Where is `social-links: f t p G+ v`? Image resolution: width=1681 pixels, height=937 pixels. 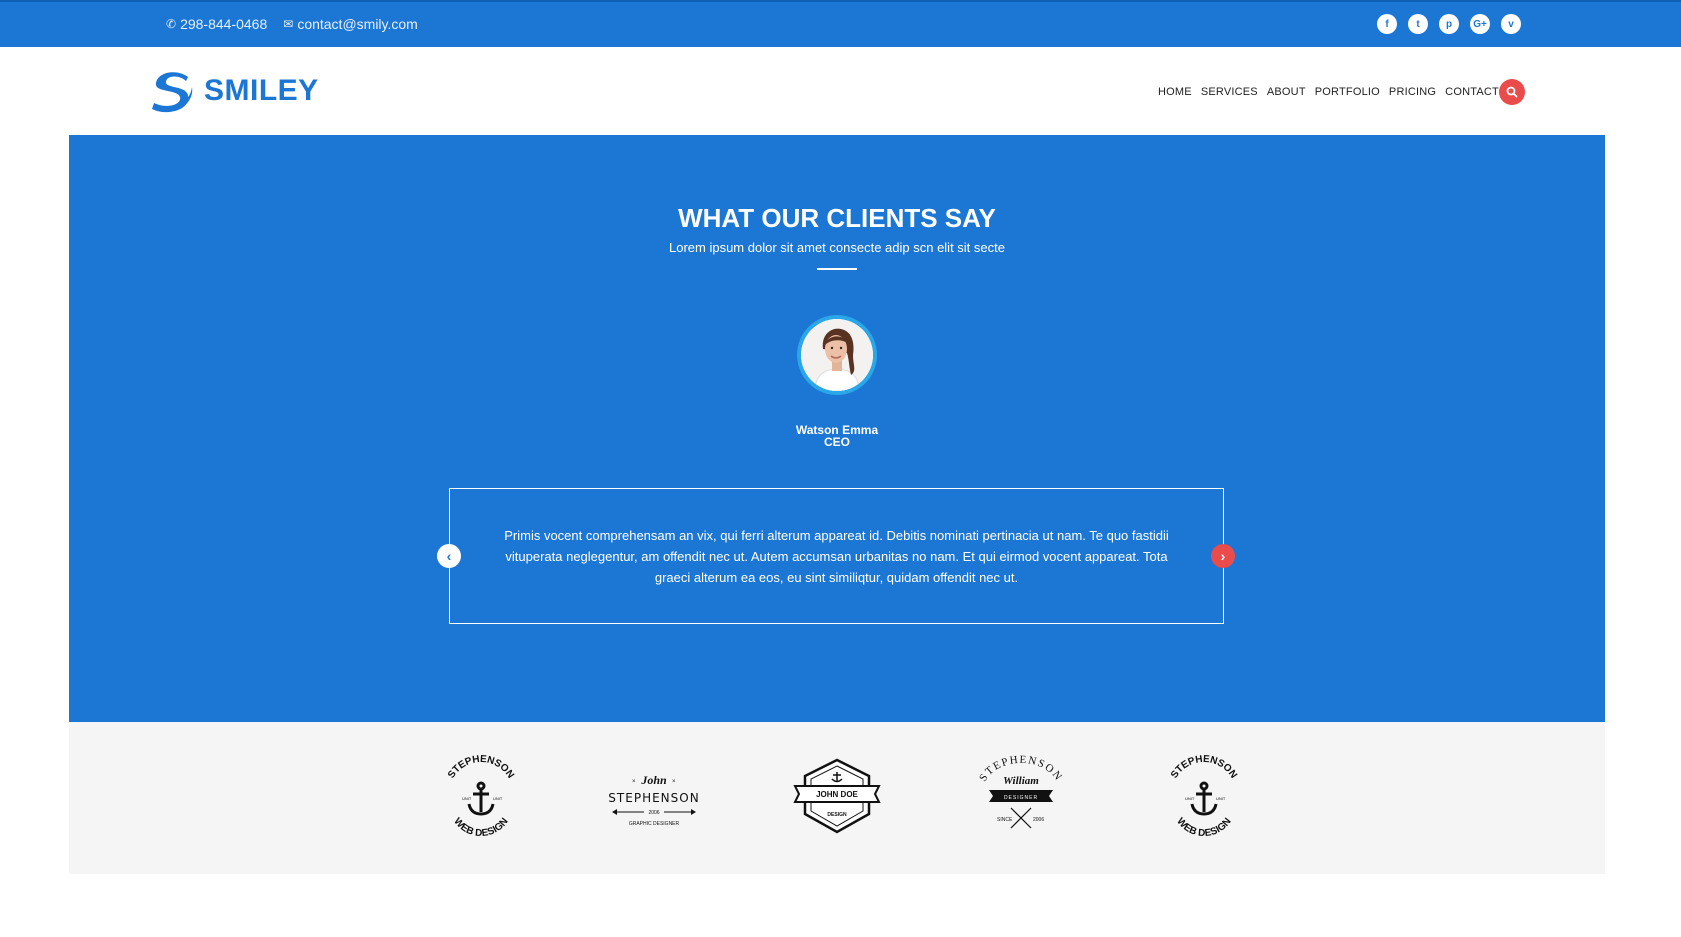
social-links: f t p G+ v is located at coordinates (1449, 24).